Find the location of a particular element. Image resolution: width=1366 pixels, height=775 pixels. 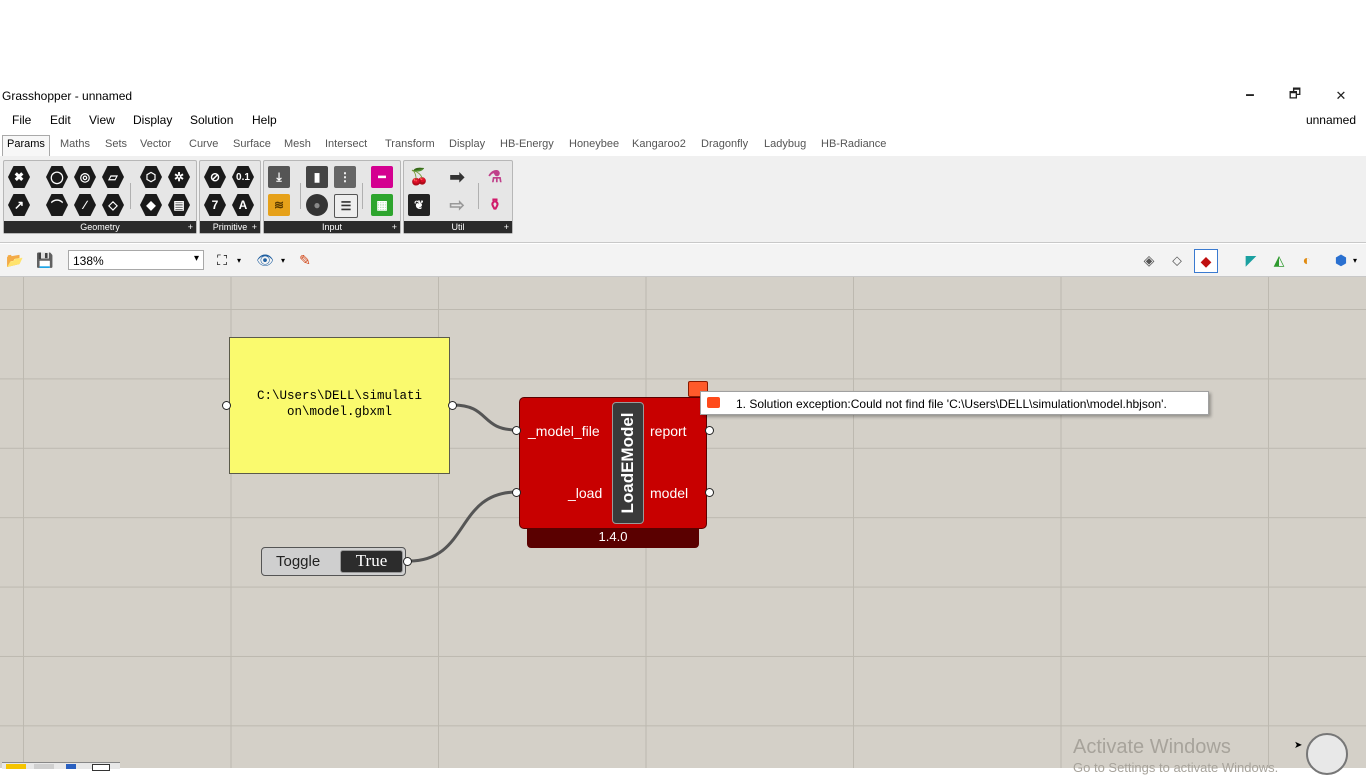

primitive-panel-label: Primitive + is located at coordinates (230, 227).